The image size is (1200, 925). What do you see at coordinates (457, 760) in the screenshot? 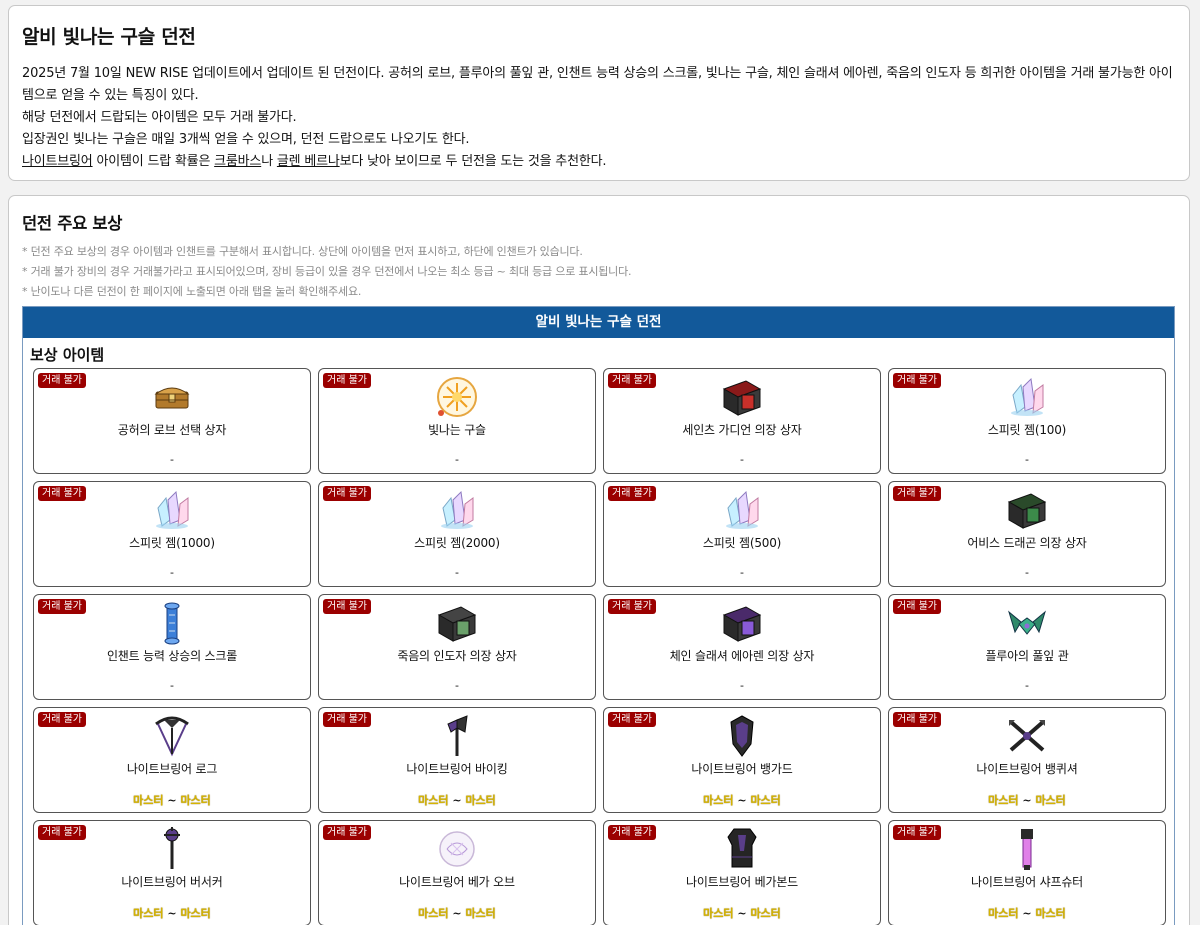
I see `reward-item-card: 거래 불가 나이트브링어 바이킹 마스터 ~ 마스터` at bounding box center [457, 760].